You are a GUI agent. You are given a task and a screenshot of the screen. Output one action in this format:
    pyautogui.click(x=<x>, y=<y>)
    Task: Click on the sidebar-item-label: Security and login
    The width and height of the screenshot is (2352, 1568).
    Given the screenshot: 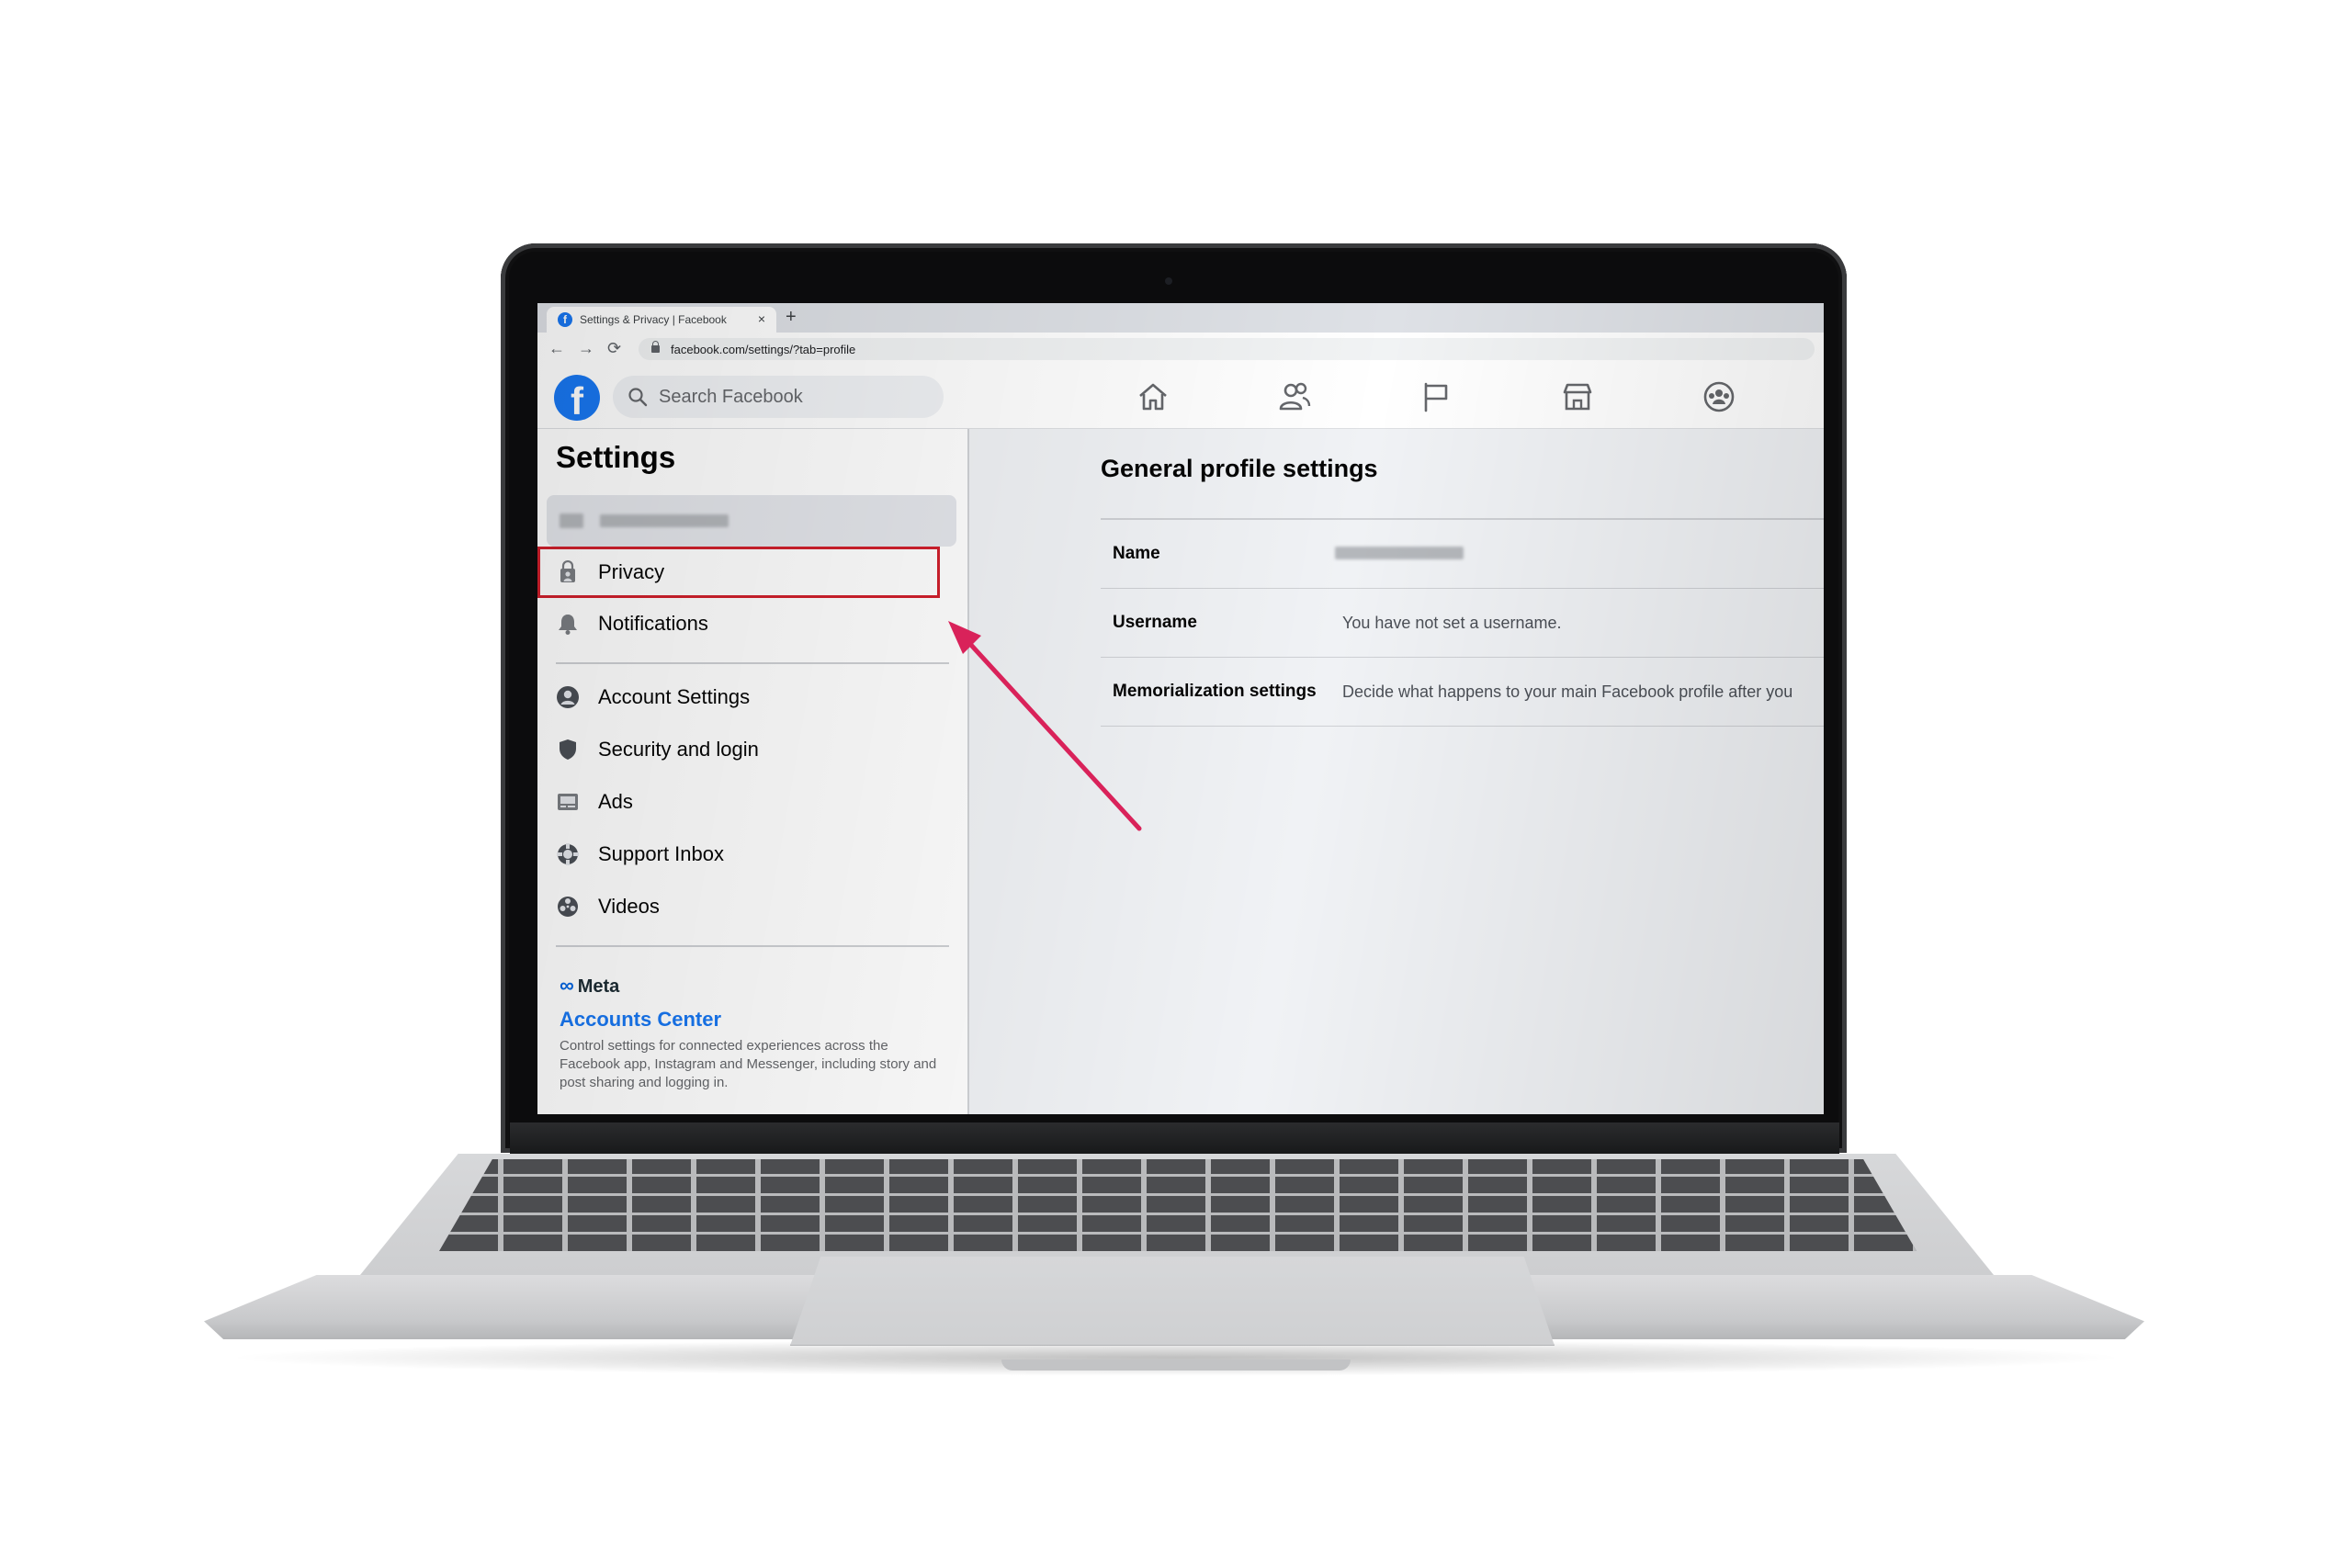 What is the action you would take?
    pyautogui.click(x=679, y=749)
    